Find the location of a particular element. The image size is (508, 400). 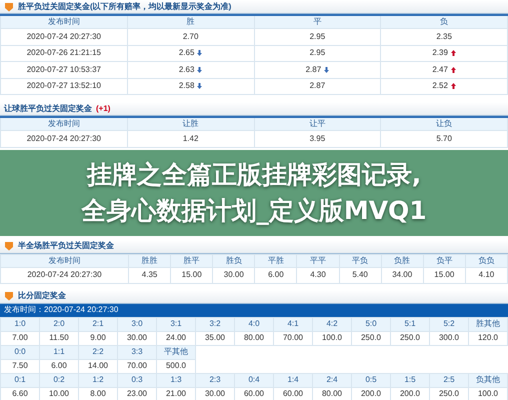

score-label: 2:4 is located at coordinates (332, 380).